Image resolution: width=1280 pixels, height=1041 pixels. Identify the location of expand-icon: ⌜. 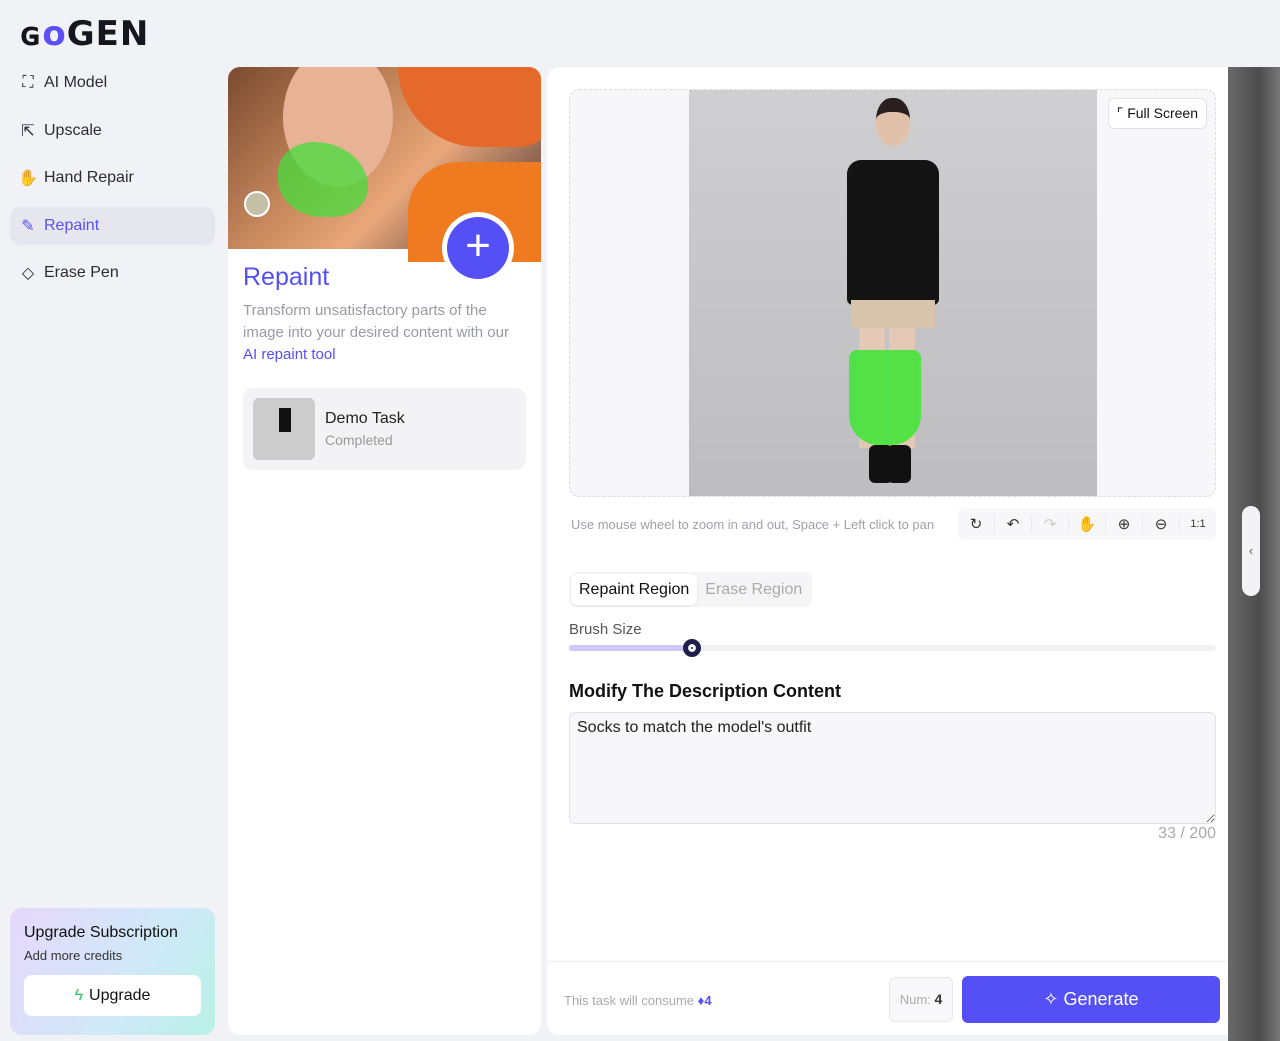
(1122, 113).